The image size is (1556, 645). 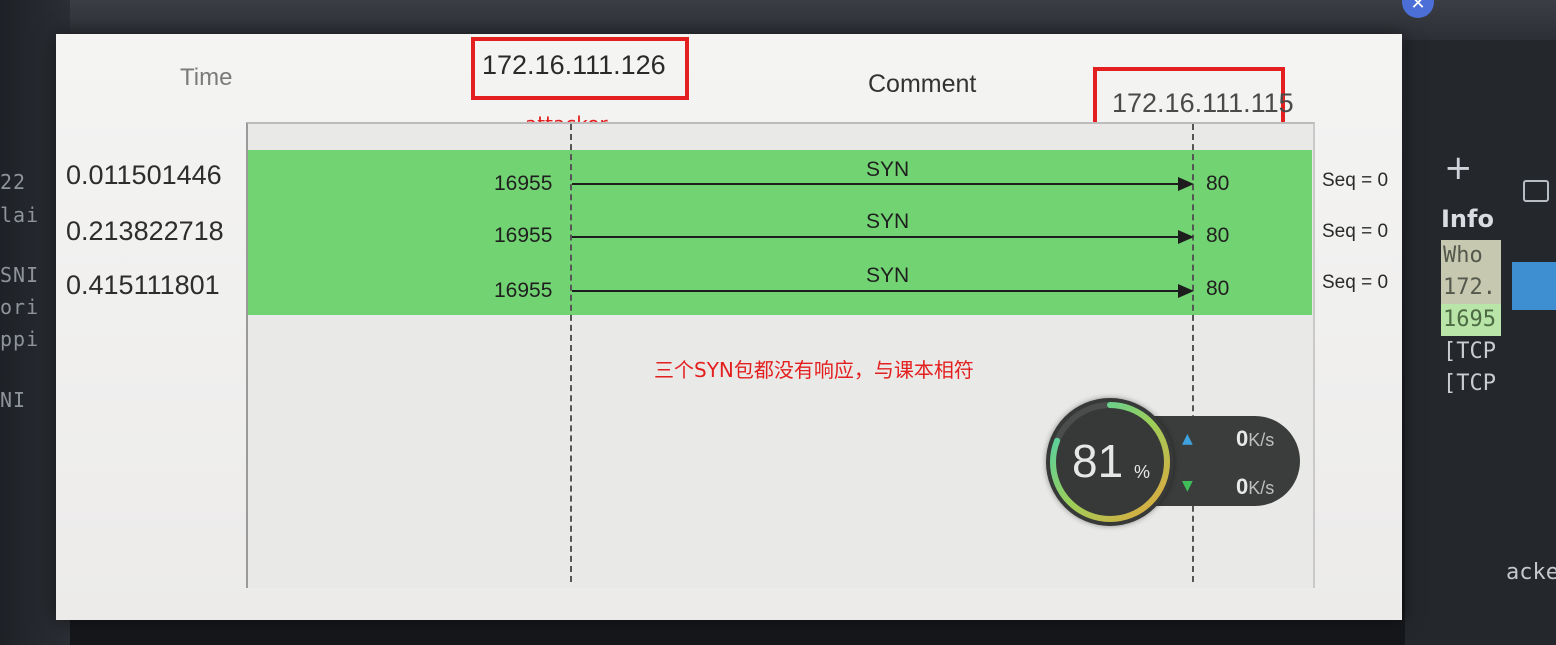 I want to click on upload-speed: 0K/s, so click(x=1255, y=439).